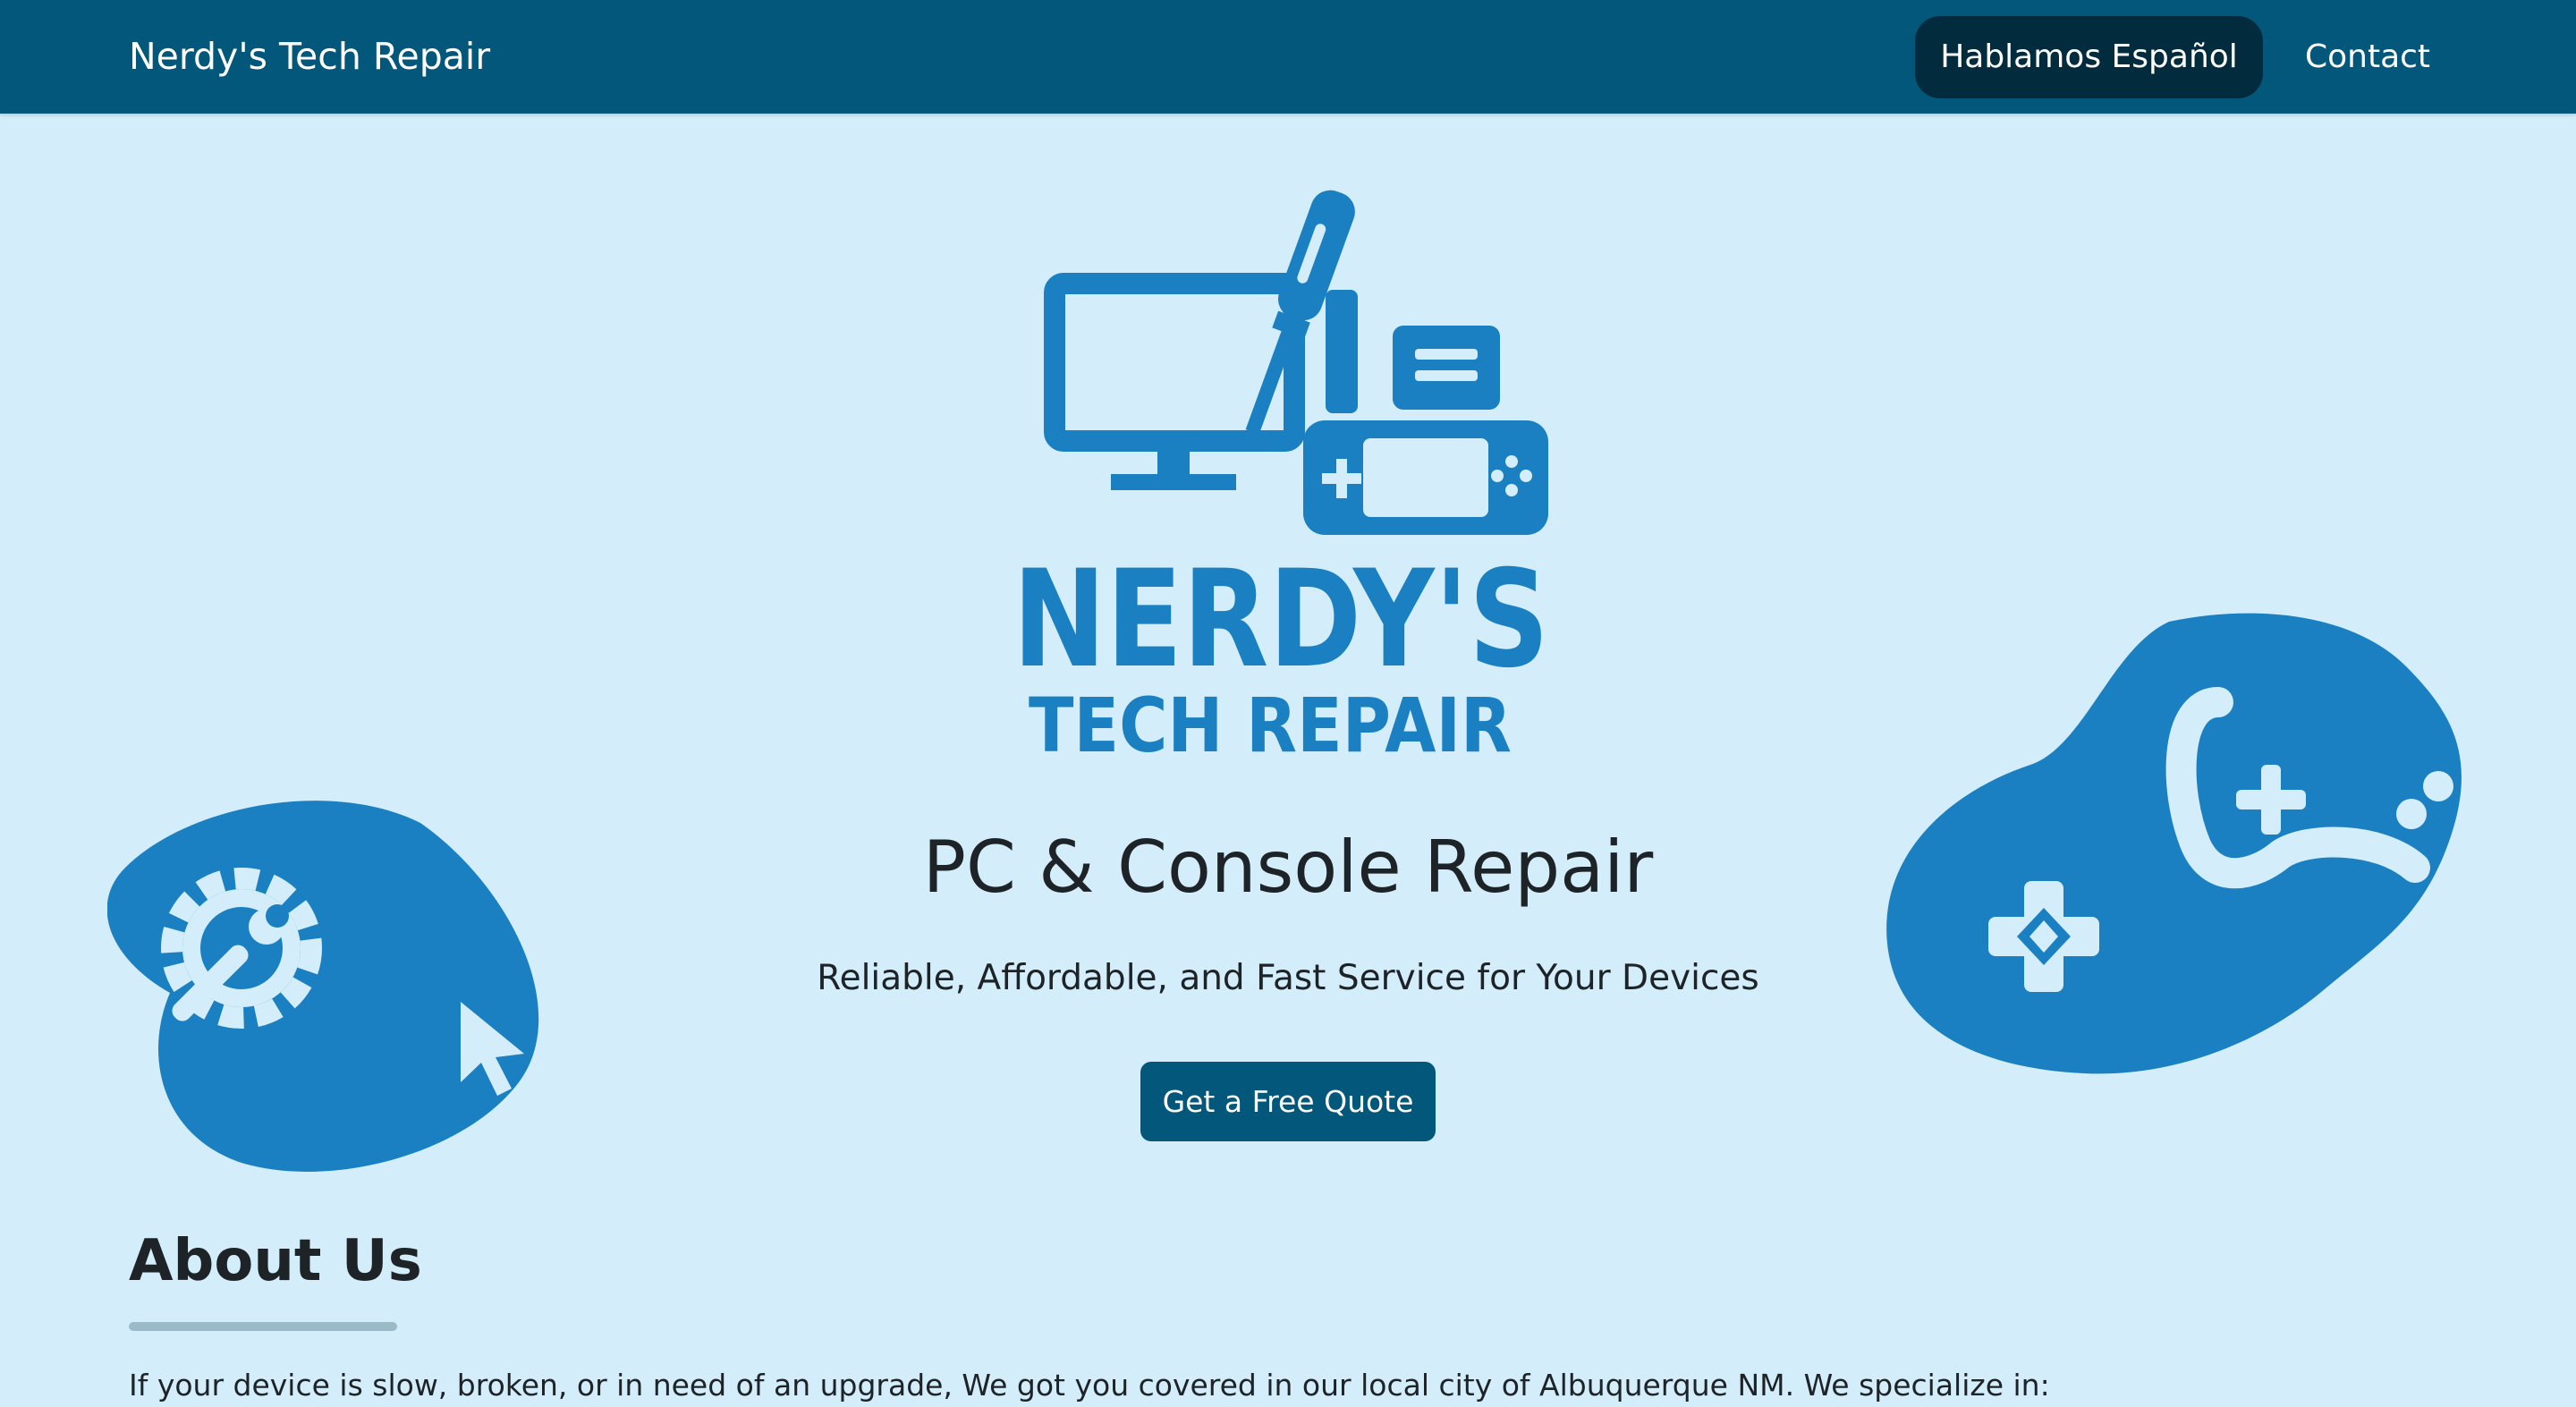 This screenshot has width=2576, height=1407. Describe the element at coordinates (1281, 479) in the screenshot. I see `nerdys-logo: NERDY'S TECH REPAIR` at that location.